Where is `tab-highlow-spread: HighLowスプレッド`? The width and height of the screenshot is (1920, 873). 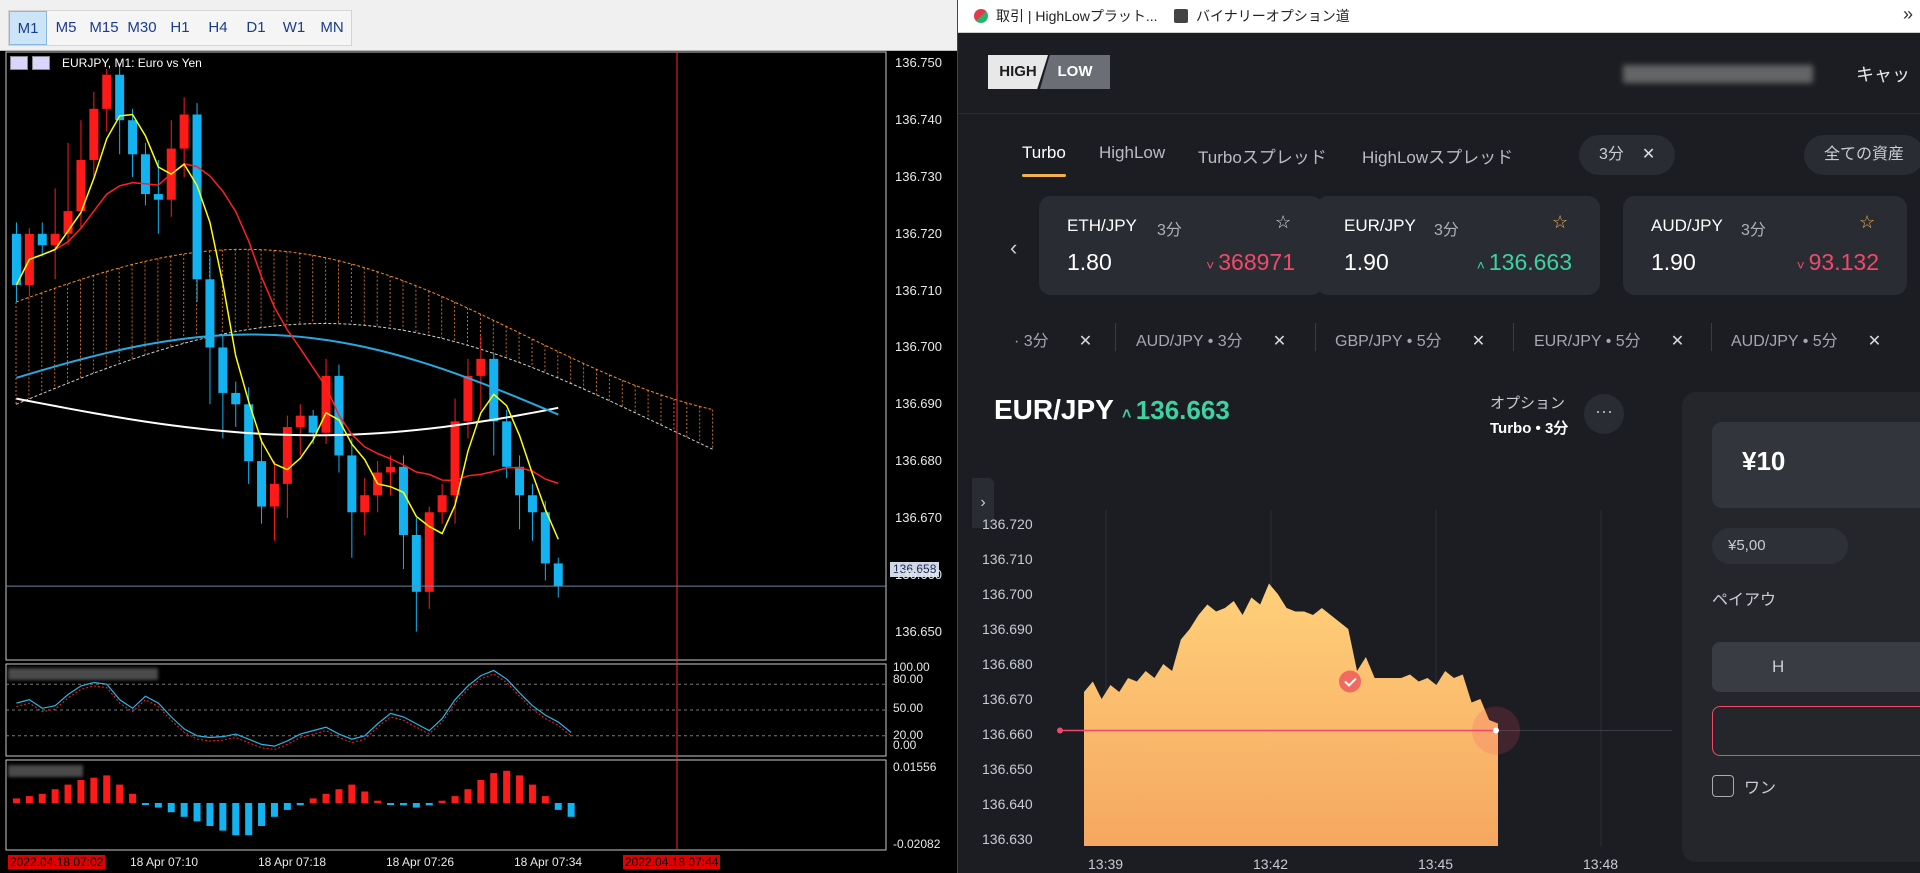 tab-highlow-spread: HighLowスプレッド is located at coordinates (1437, 155).